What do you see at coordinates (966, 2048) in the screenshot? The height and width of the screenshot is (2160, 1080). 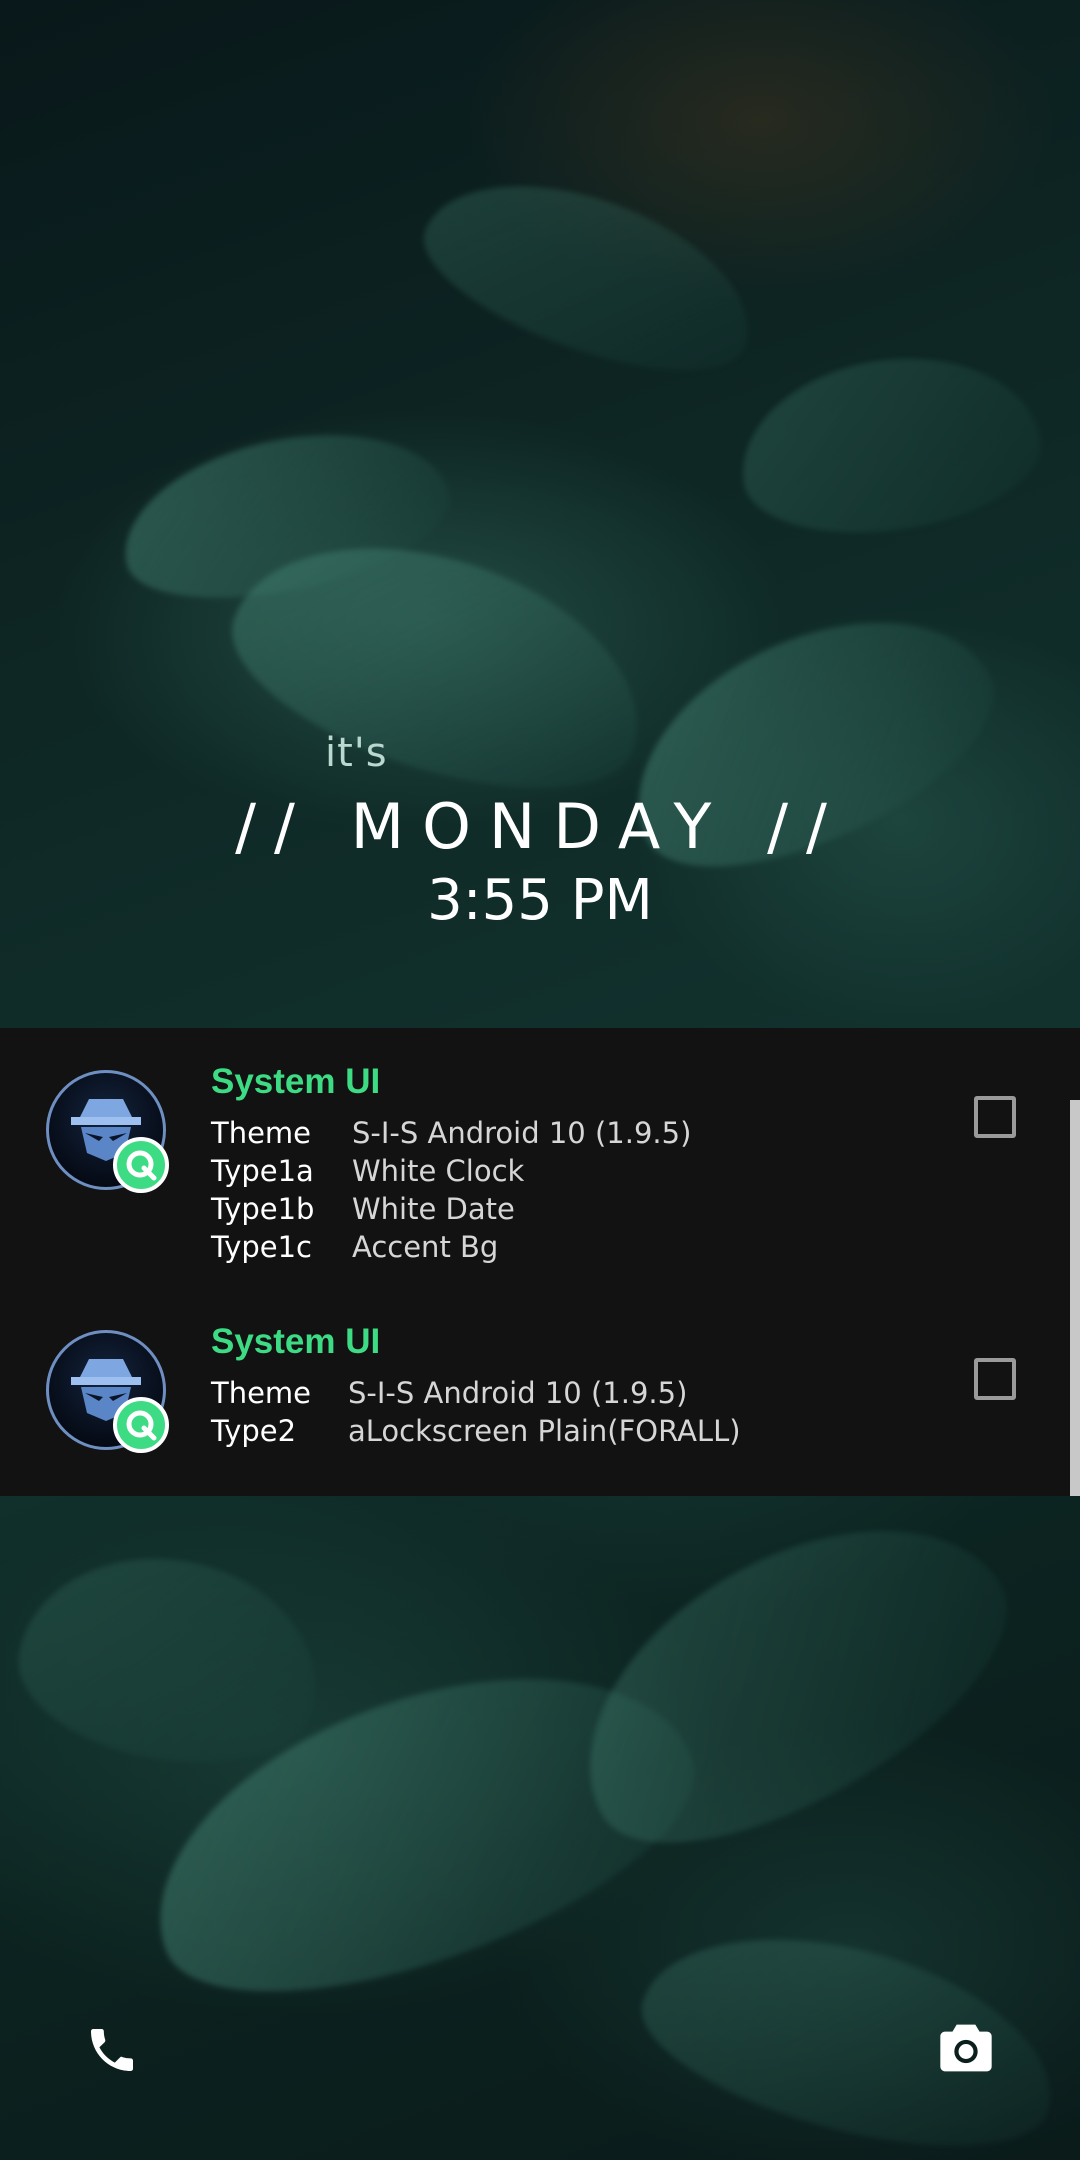 I see `camera-icon` at bounding box center [966, 2048].